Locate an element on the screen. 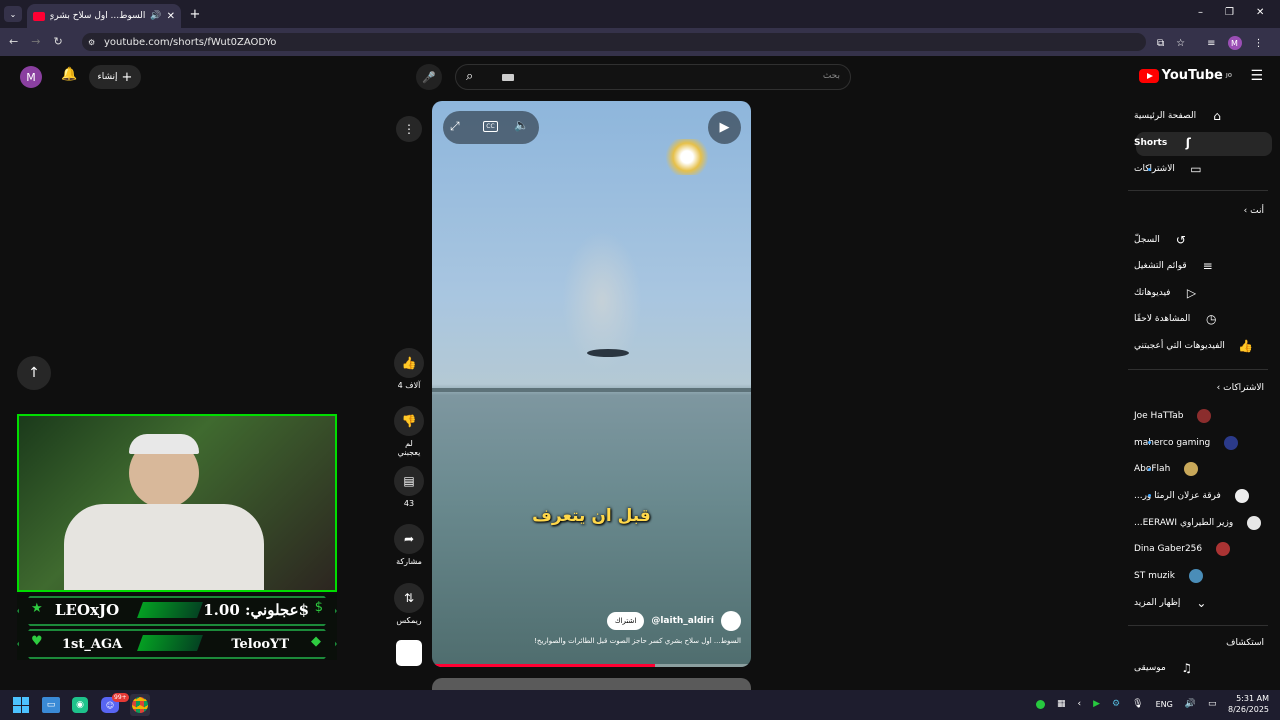  captions-icon: CC is located at coordinates (490, 126).